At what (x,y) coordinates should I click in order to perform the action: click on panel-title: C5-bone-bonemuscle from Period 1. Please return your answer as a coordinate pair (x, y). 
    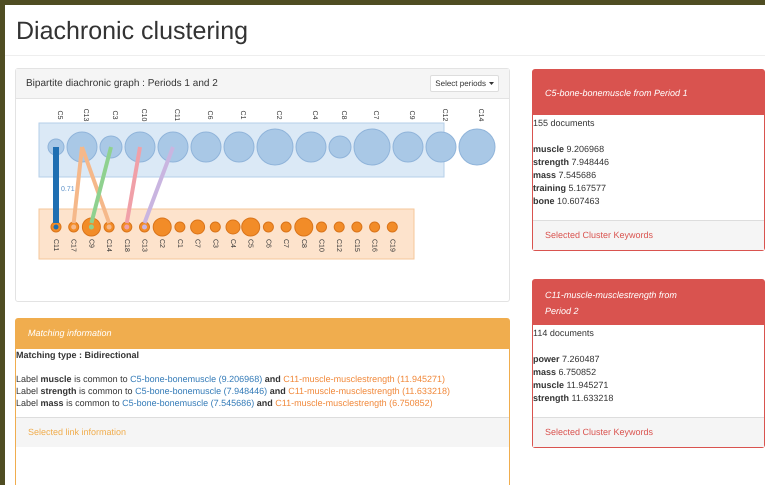
    Looking at the image, I should click on (616, 93).